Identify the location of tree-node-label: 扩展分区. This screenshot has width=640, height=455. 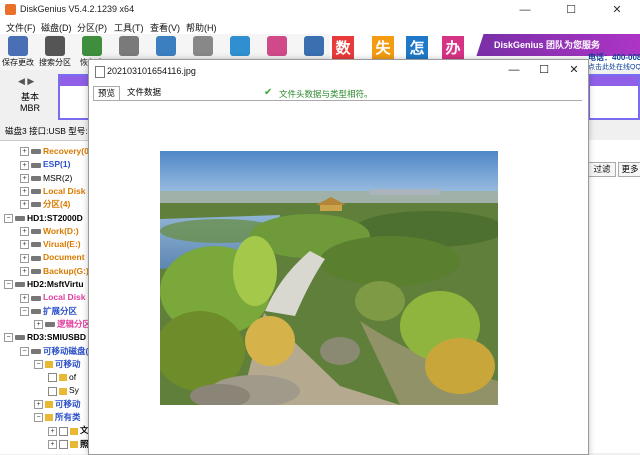
(60, 310).